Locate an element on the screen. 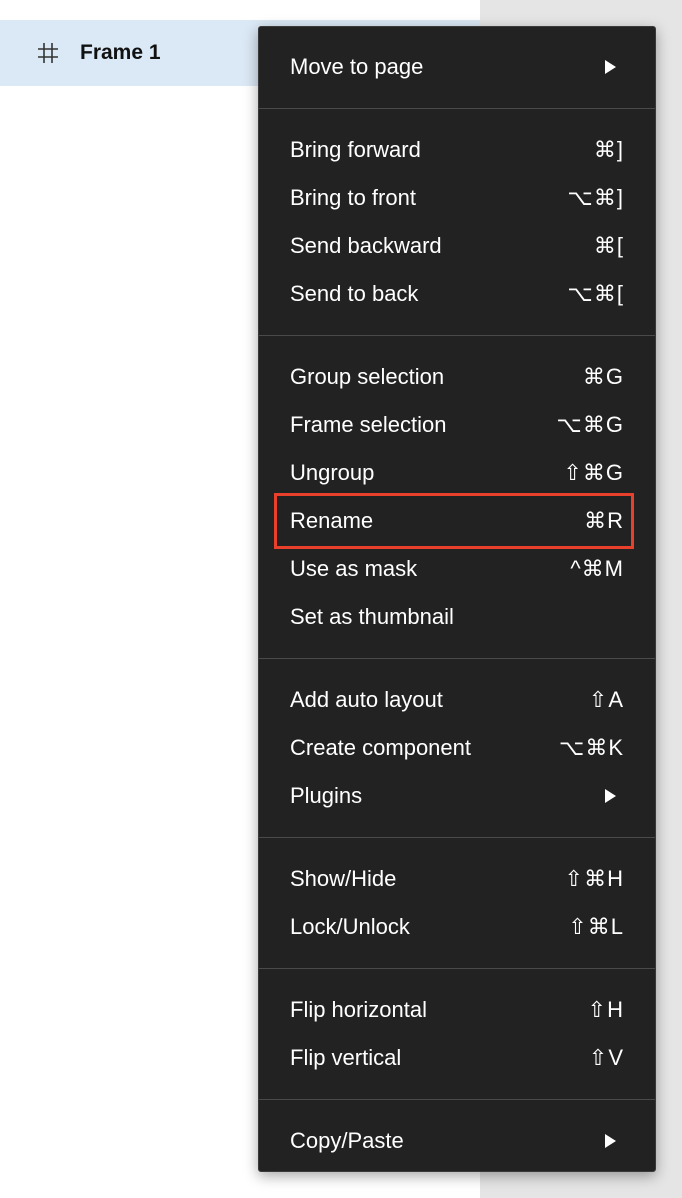 The width and height of the screenshot is (682, 1198). menu-item-set-as-thumbnail: Set as thumbnail is located at coordinates (457, 617).